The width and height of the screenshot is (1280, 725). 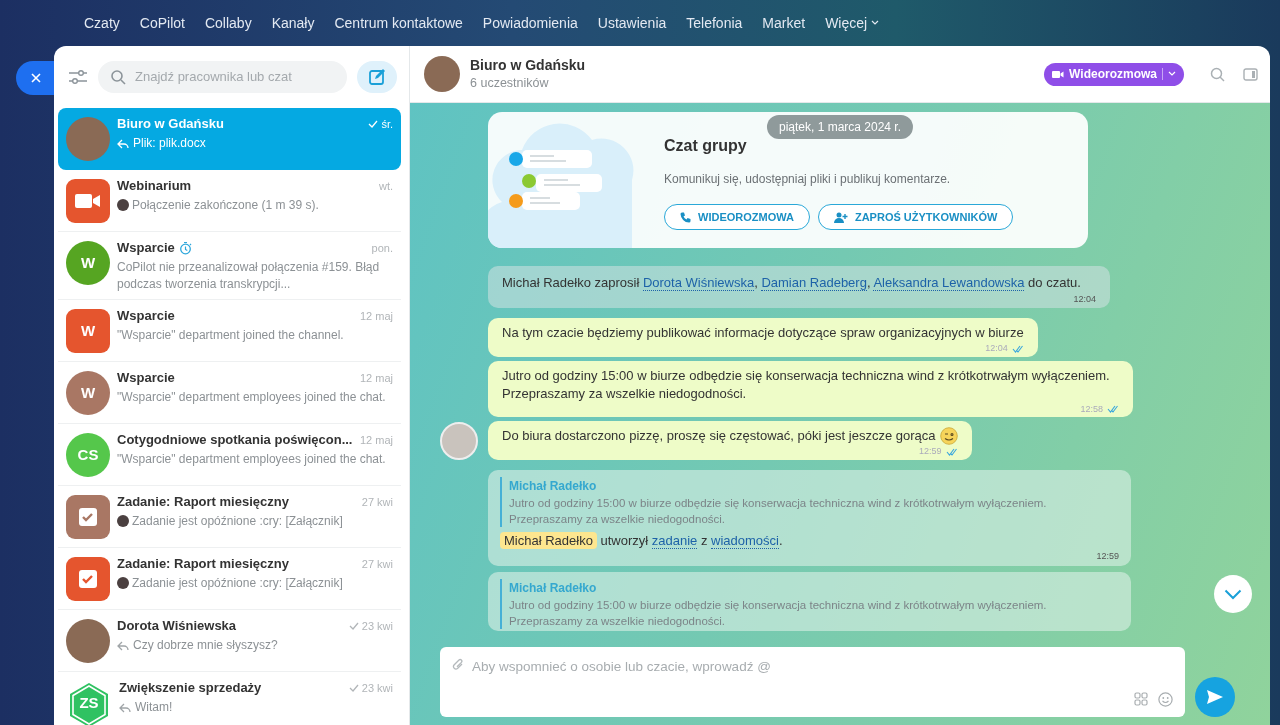 What do you see at coordinates (154, 707) in the screenshot?
I see `chat-preview: Witam!` at bounding box center [154, 707].